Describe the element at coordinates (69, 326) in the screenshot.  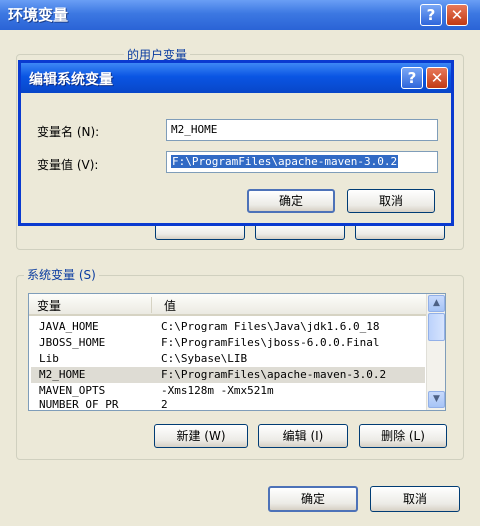
I see `var-name: JAVA_HOME` at that location.